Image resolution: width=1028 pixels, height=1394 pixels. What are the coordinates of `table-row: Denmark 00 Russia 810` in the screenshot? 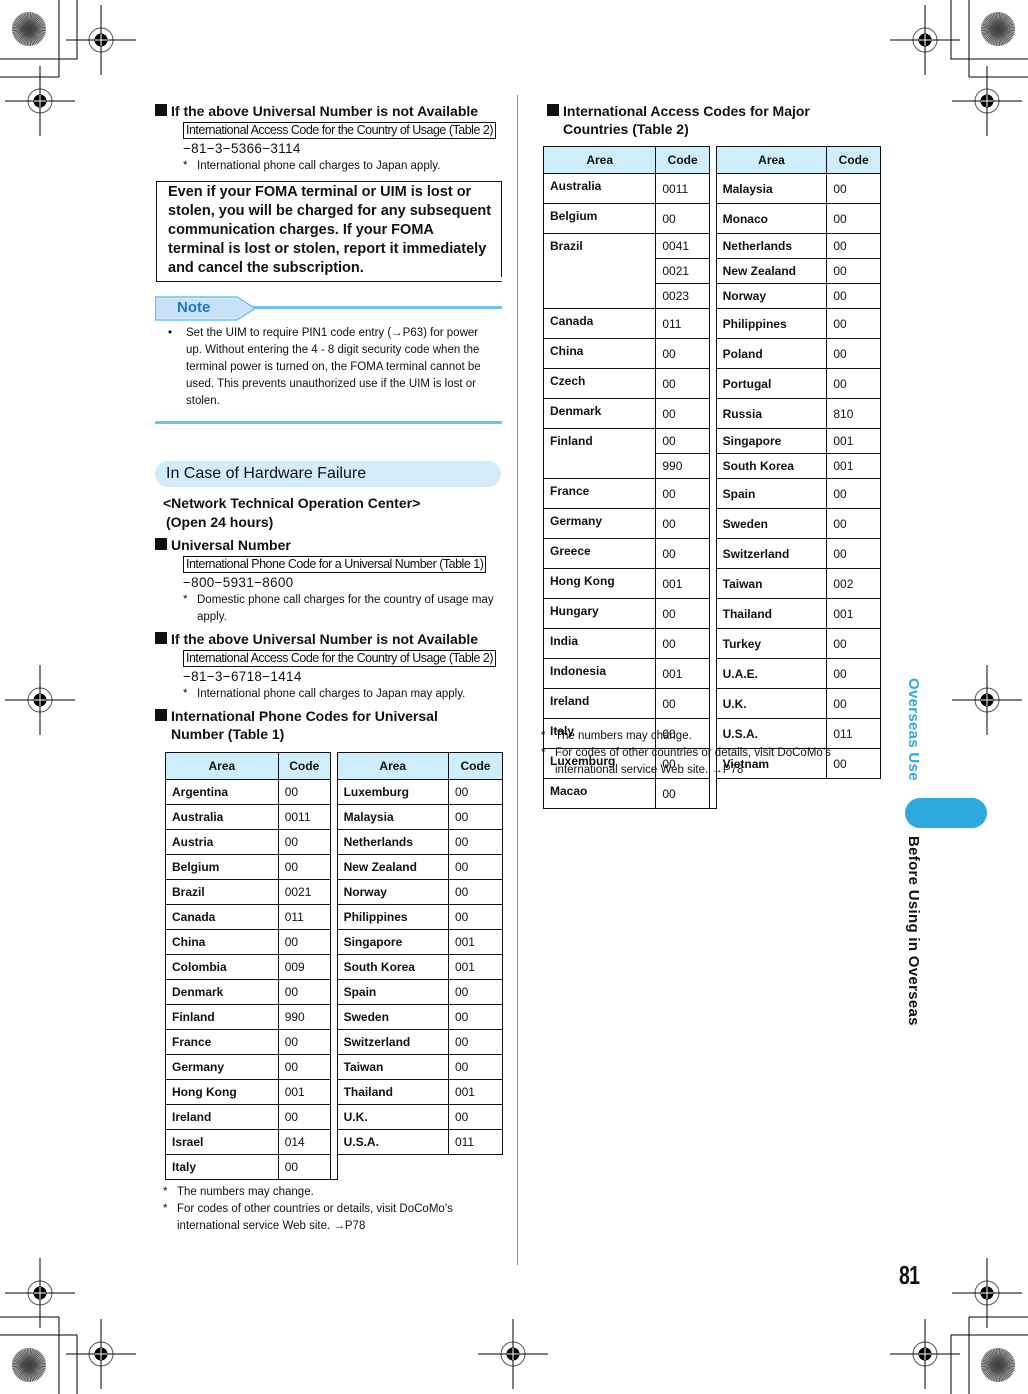 It's located at (711, 413).